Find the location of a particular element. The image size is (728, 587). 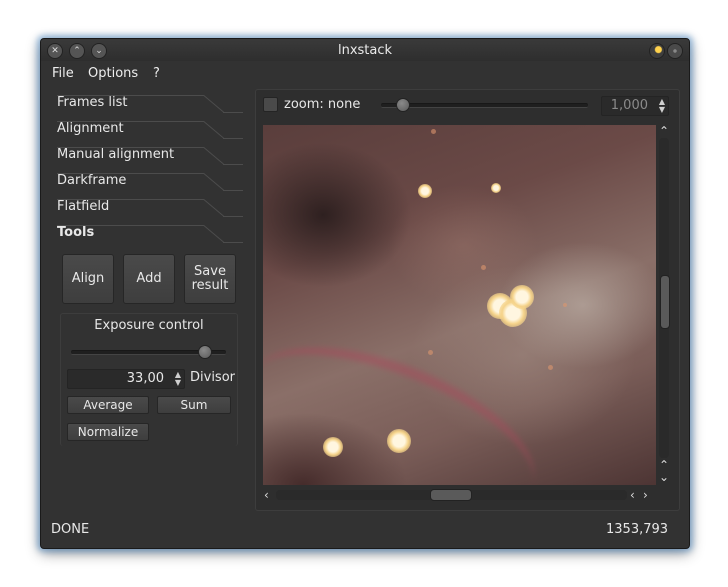

tab-manual-alignment: Manual alignment is located at coordinates (135, 156).